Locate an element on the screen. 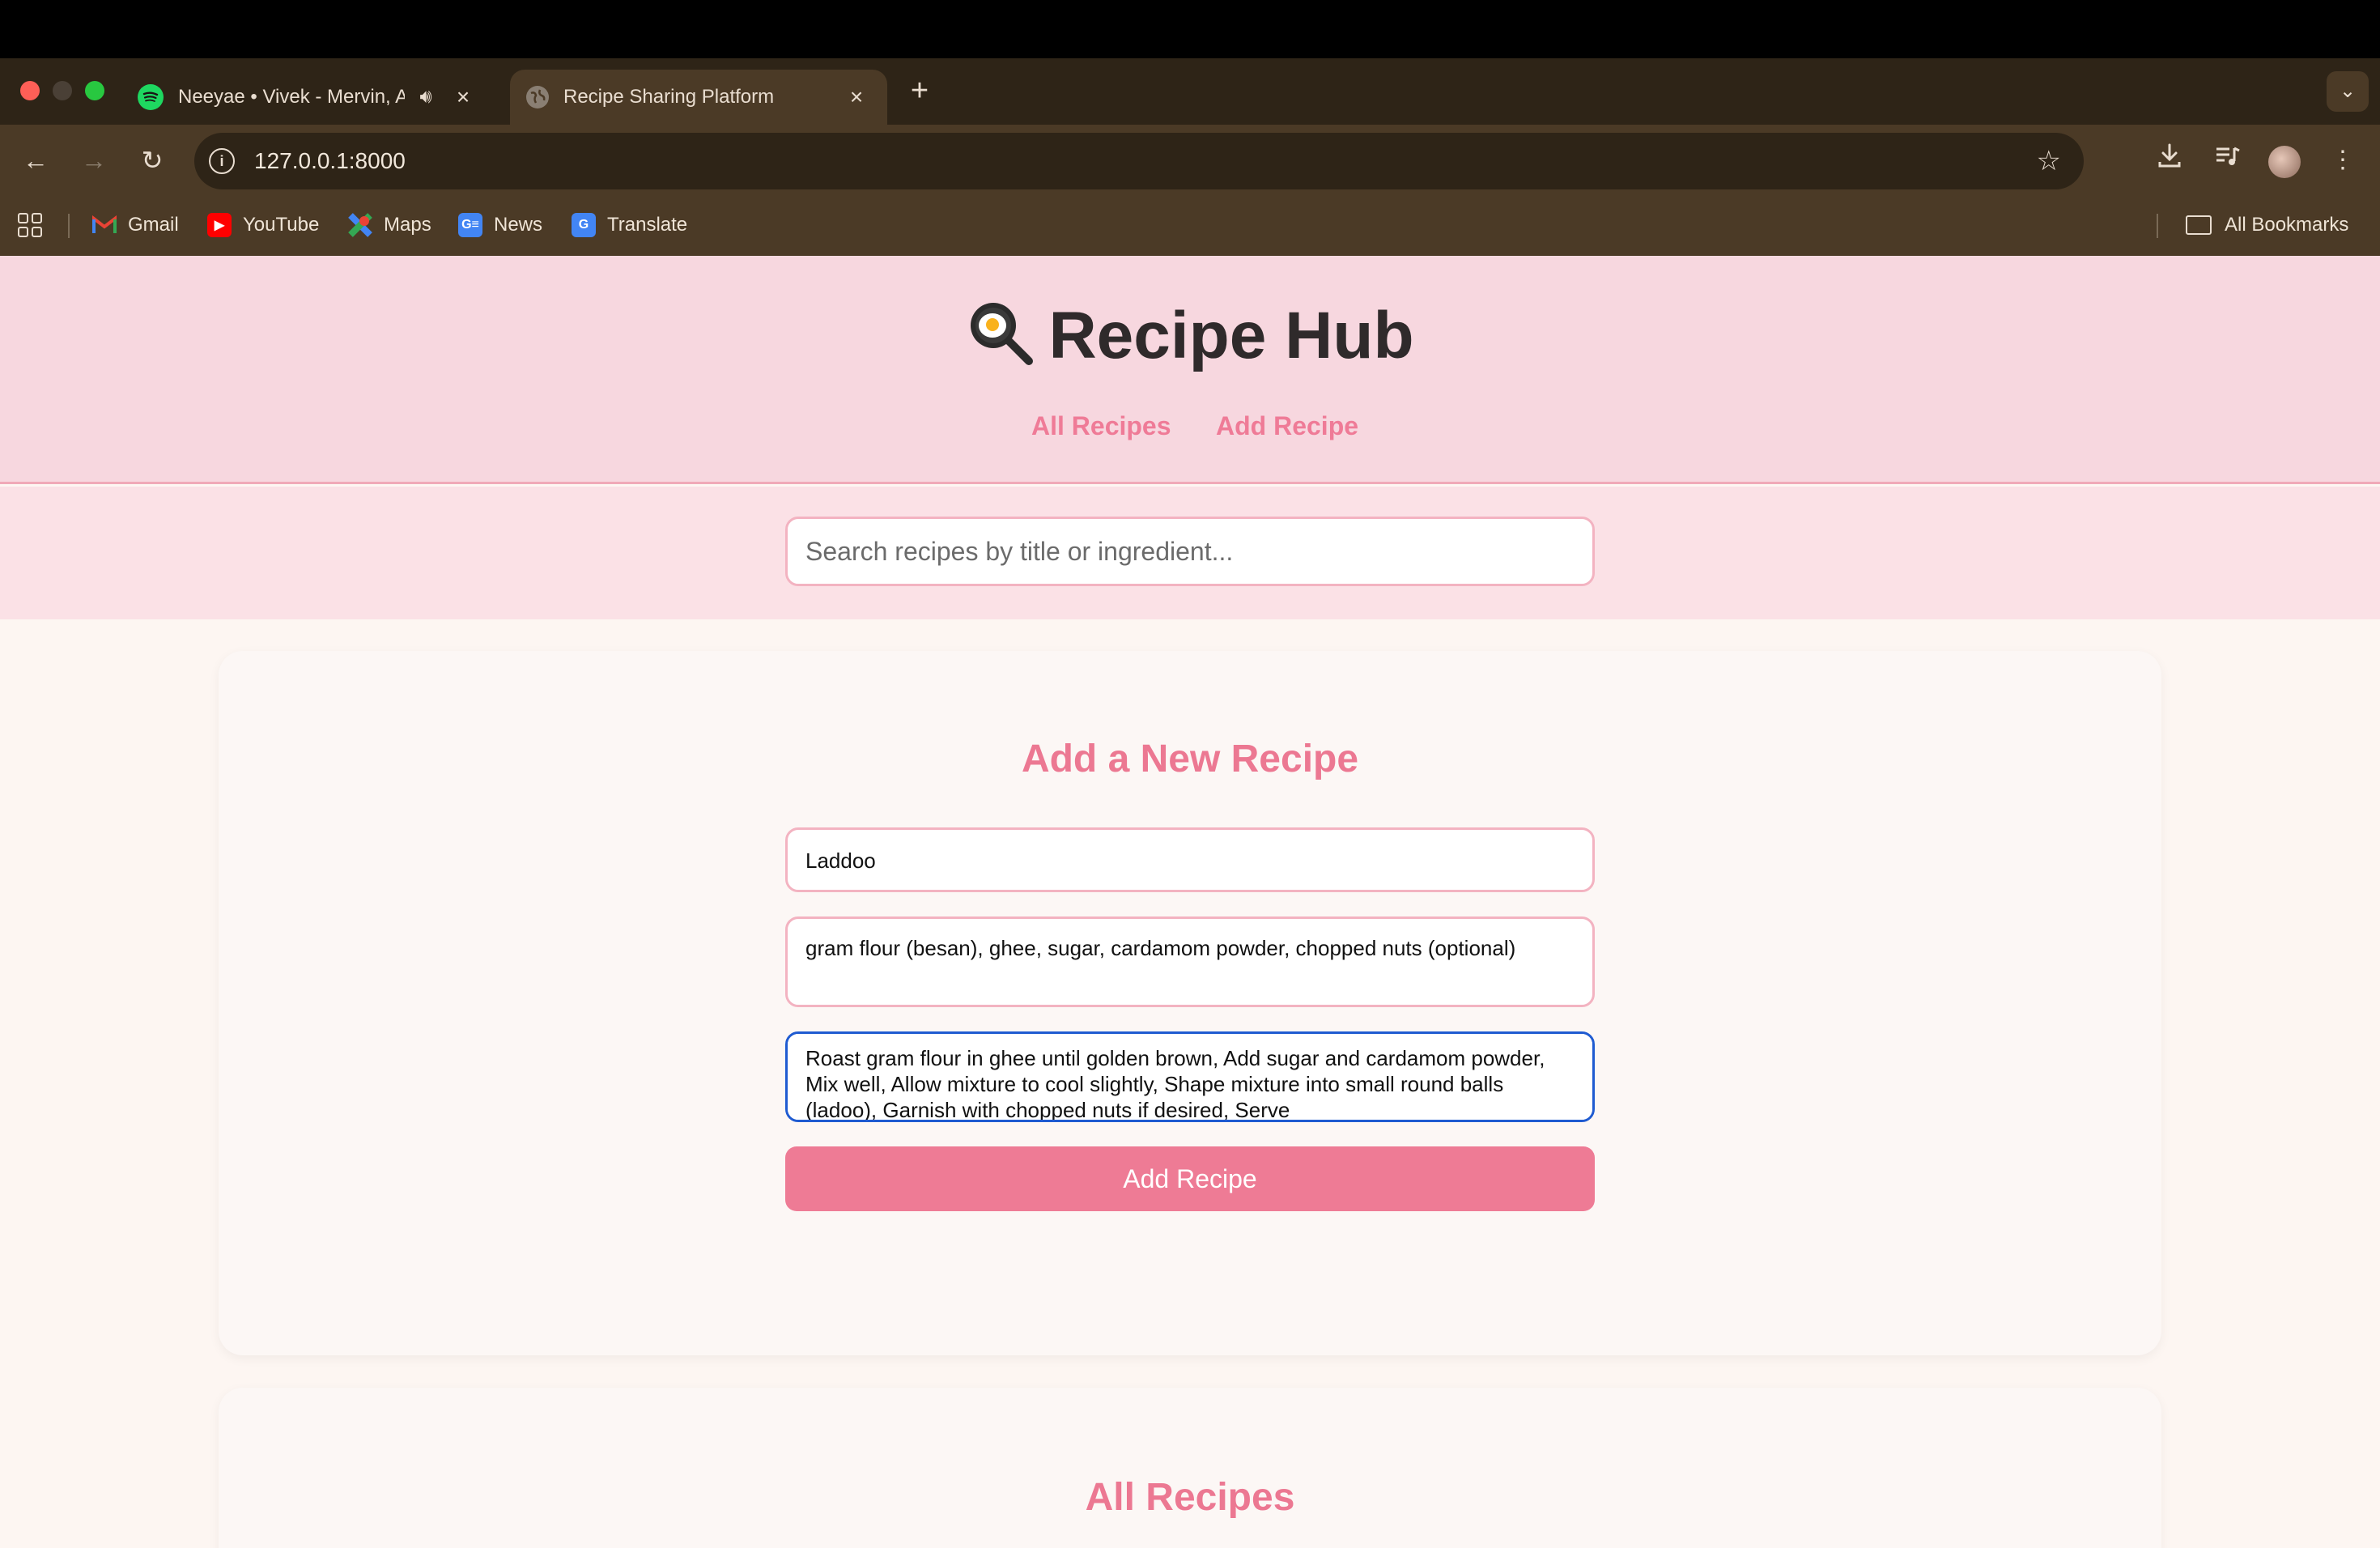 This screenshot has height=1548, width=2380. system-menubar is located at coordinates (1190, 29).